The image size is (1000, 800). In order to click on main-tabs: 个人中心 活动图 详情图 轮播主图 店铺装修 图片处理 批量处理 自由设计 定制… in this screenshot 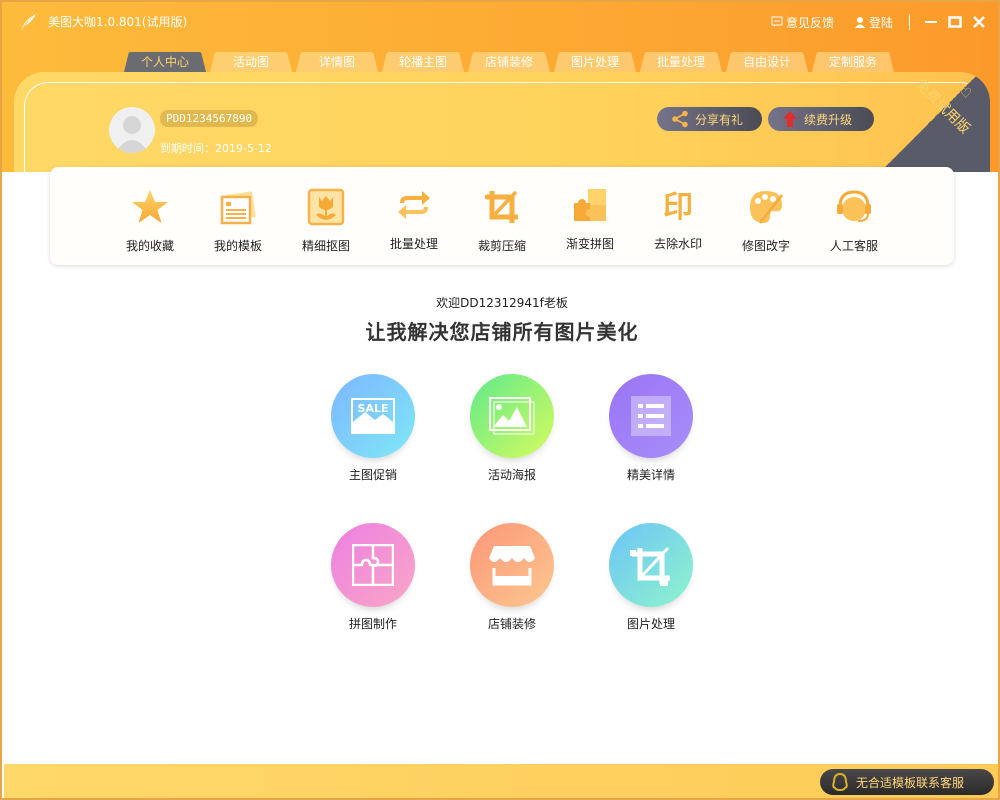, I will do `click(509, 62)`.